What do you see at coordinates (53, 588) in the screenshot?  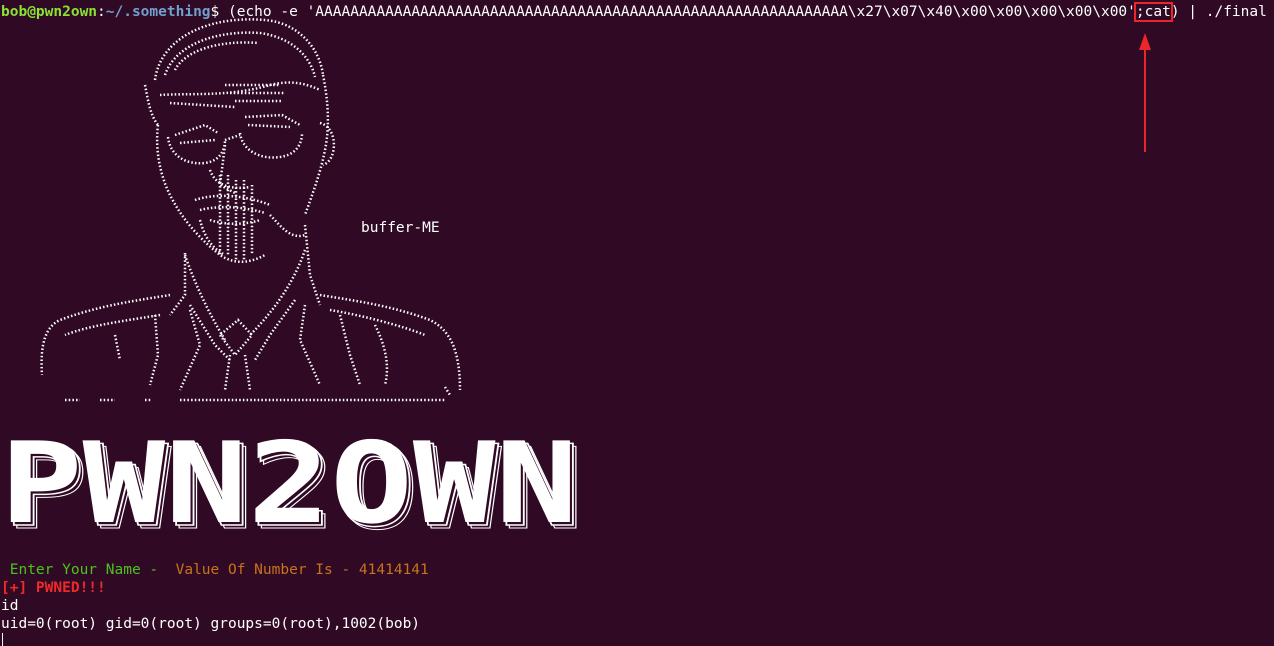 I see `pwned-message: [+] PWNED!!!` at bounding box center [53, 588].